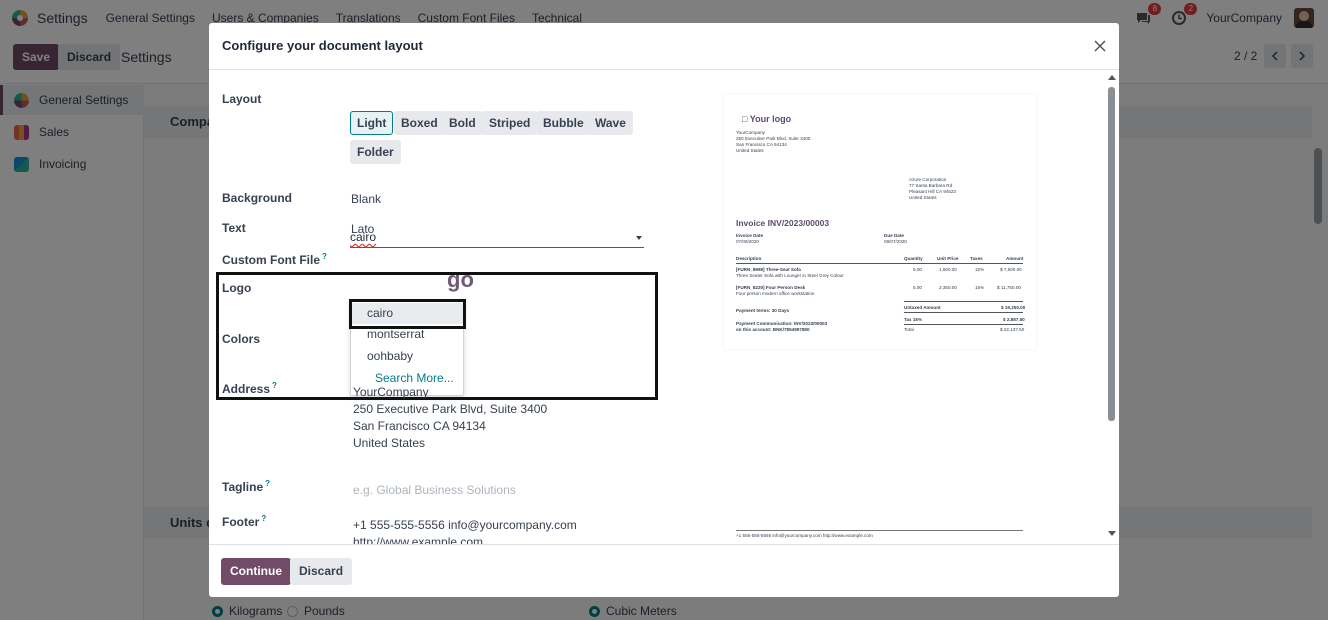 The image size is (1328, 620). I want to click on preview-payment-communication: Payment Communication: INV/2023/00003, so click(782, 323).